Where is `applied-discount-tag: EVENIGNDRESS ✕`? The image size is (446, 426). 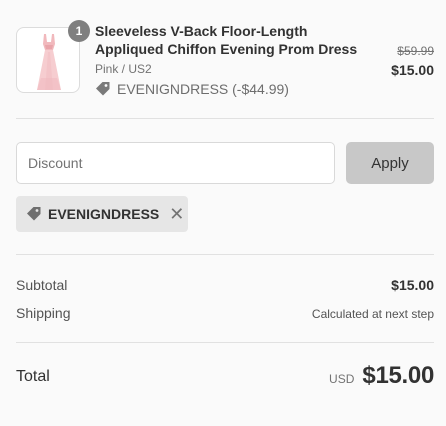
applied-discount-tag: EVENIGNDRESS ✕ is located at coordinates (102, 214).